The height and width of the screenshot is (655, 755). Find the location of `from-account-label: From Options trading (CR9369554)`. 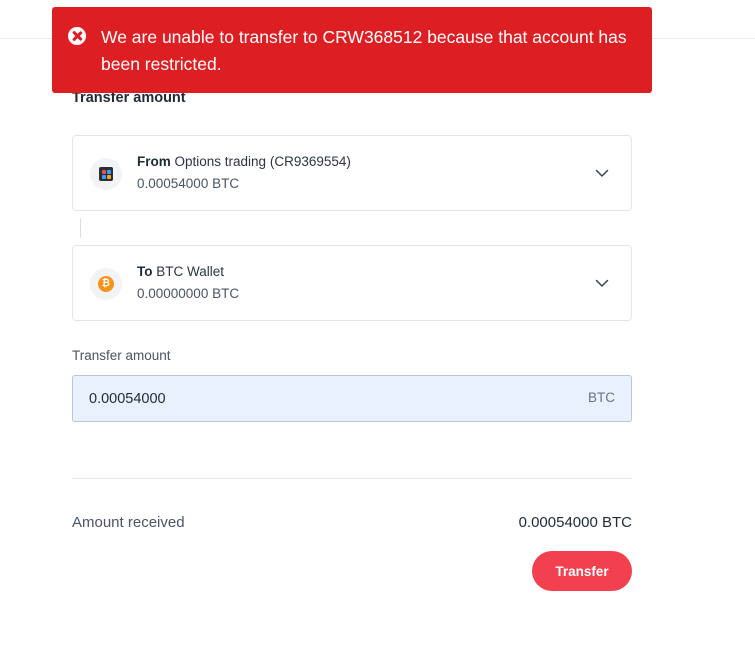

from-account-label: From Options trading (CR9369554) is located at coordinates (244, 161).